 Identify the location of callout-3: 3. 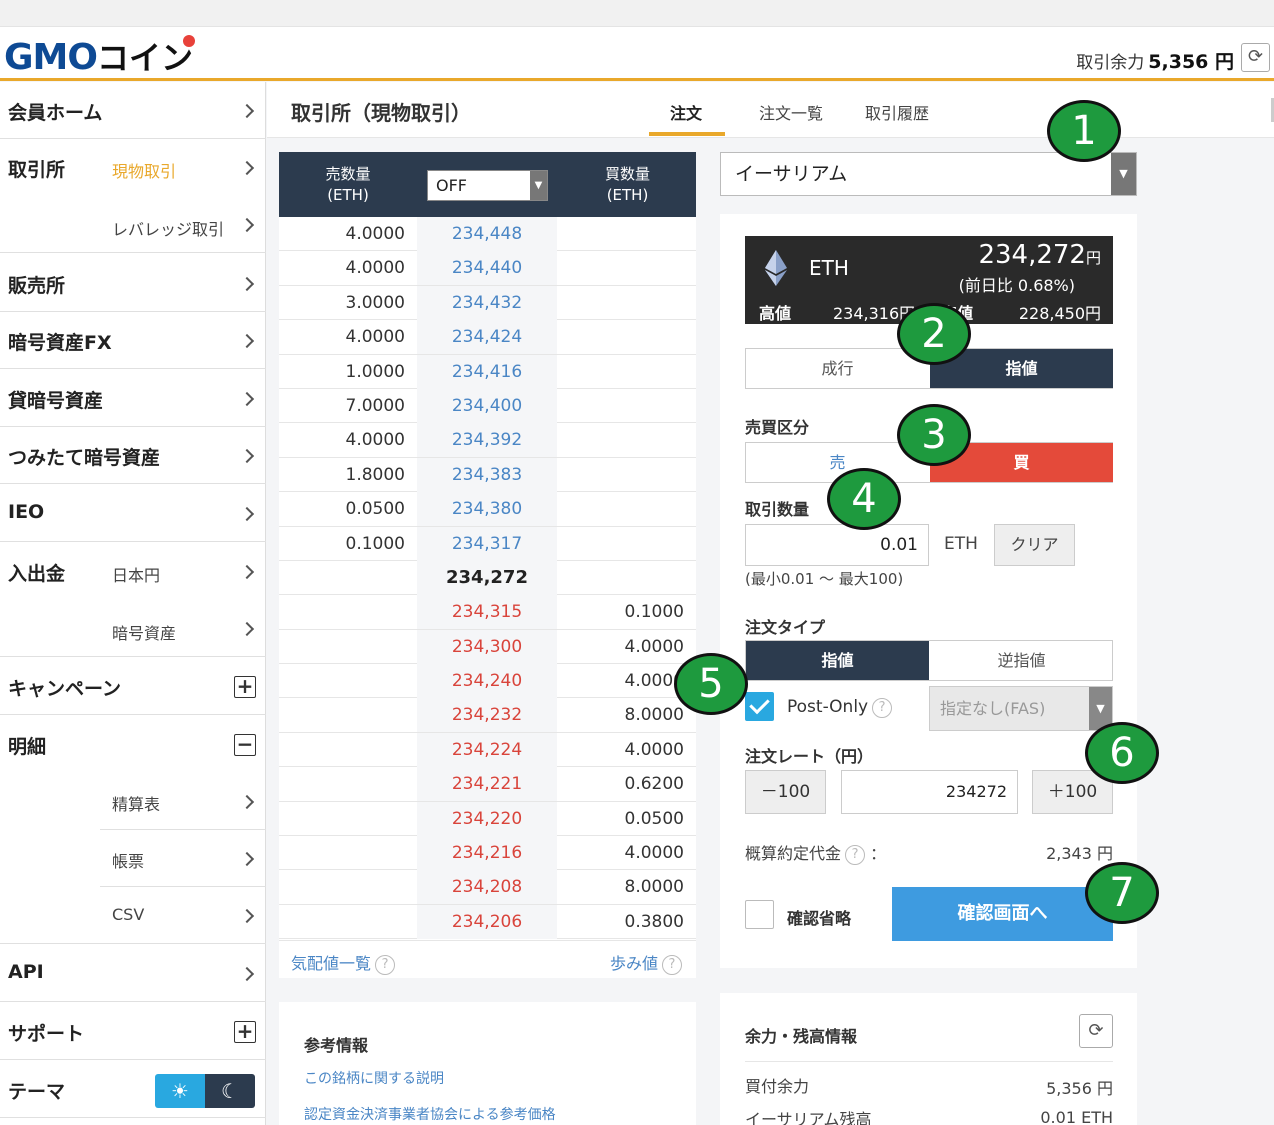
(934, 435).